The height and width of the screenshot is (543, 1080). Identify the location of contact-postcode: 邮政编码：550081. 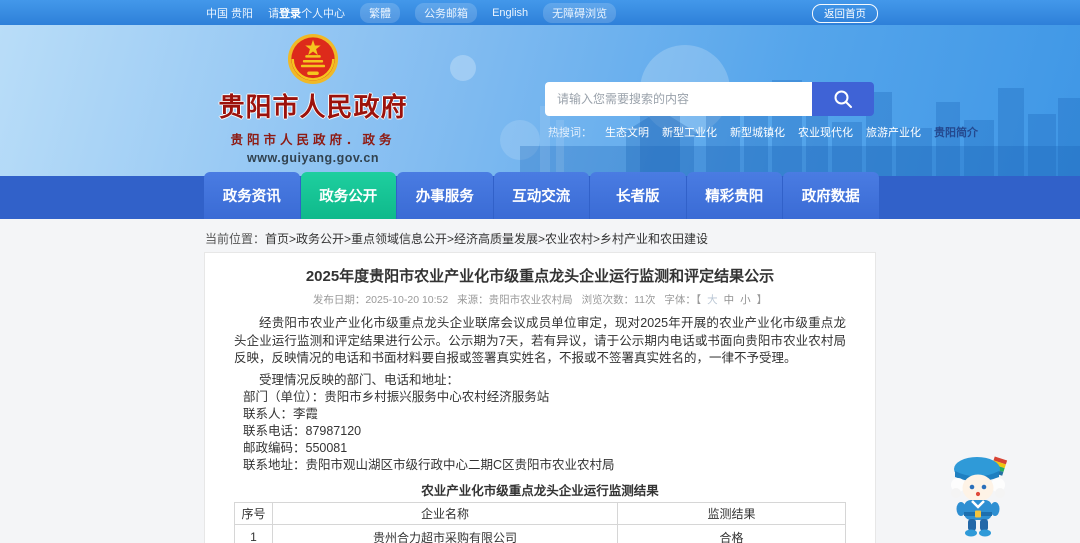
(295, 448).